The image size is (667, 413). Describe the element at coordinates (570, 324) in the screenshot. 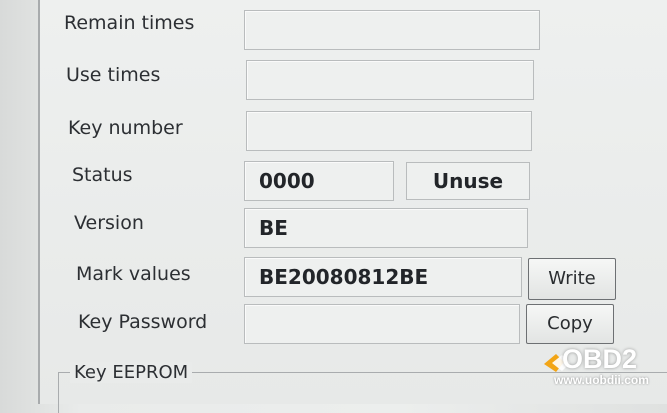

I see `copy-button: Copy` at that location.